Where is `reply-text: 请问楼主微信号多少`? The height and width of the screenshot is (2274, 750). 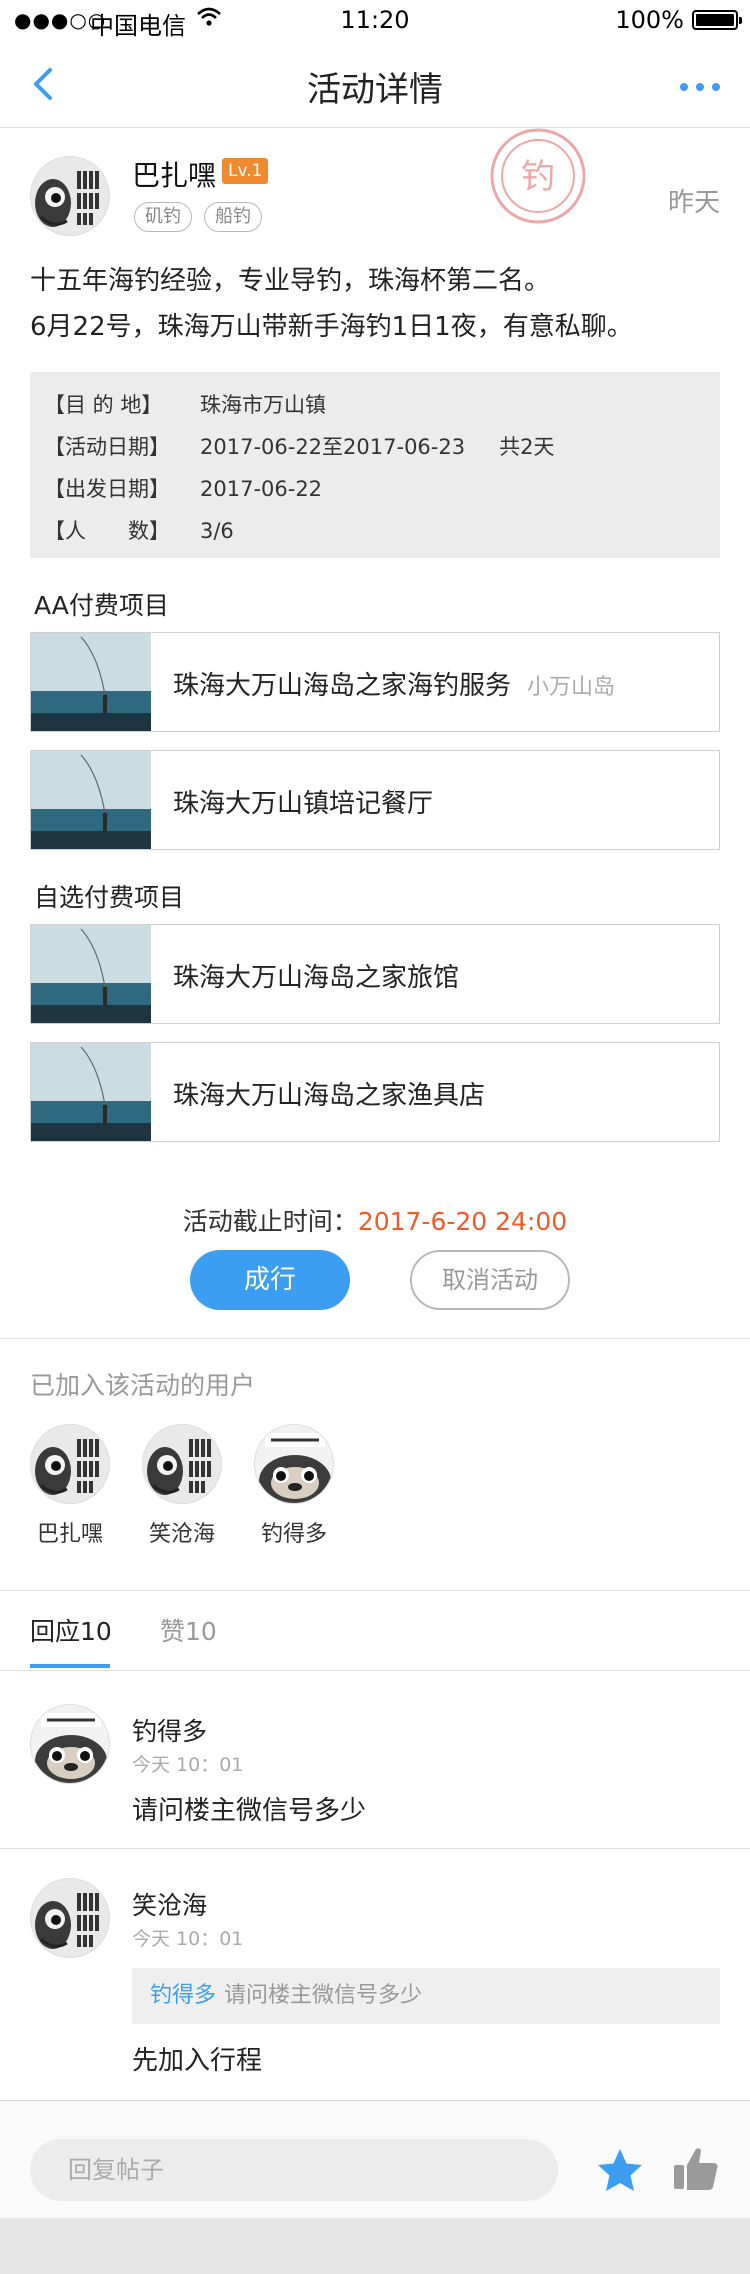
reply-text: 请问楼主微信号多少 is located at coordinates (249, 1811).